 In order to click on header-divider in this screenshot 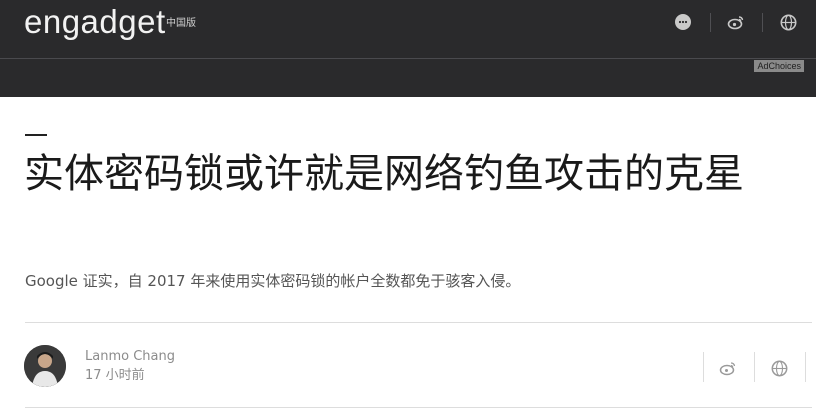, I will do `click(408, 58)`.